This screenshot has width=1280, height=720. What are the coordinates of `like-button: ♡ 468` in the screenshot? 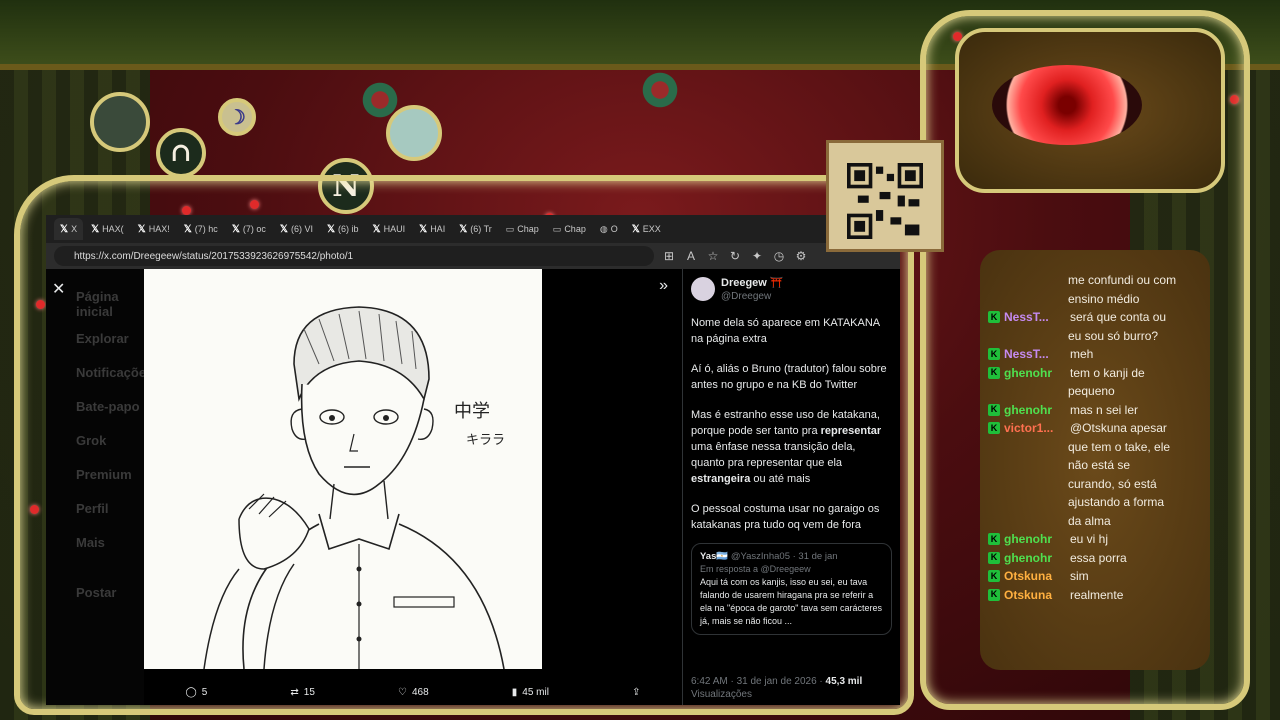 It's located at (413, 692).